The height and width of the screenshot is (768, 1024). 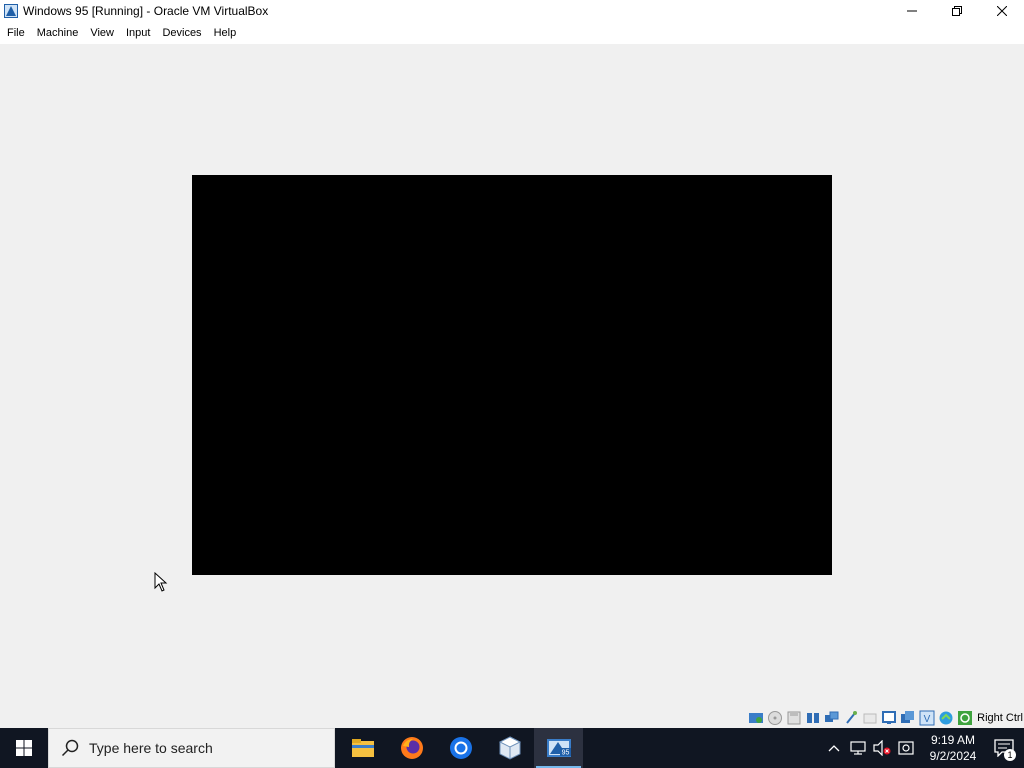 I want to click on close-button, so click(x=1001, y=11).